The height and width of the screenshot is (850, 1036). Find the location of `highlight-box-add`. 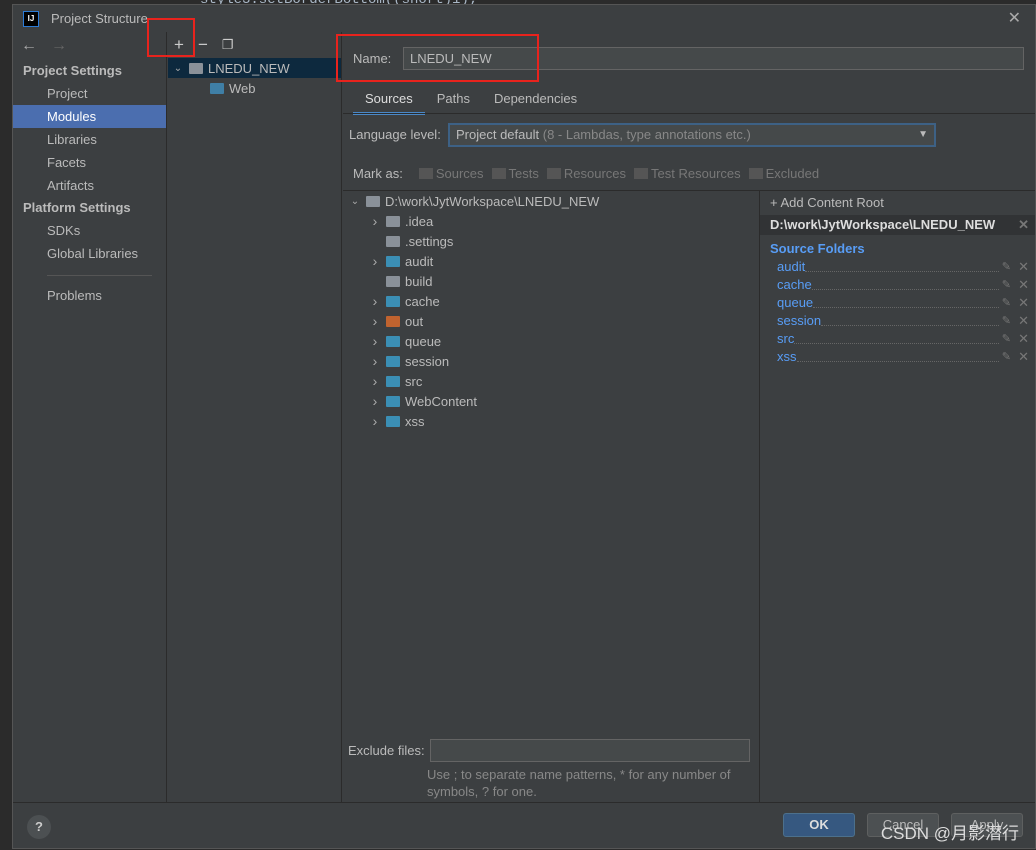

highlight-box-add is located at coordinates (171, 37).